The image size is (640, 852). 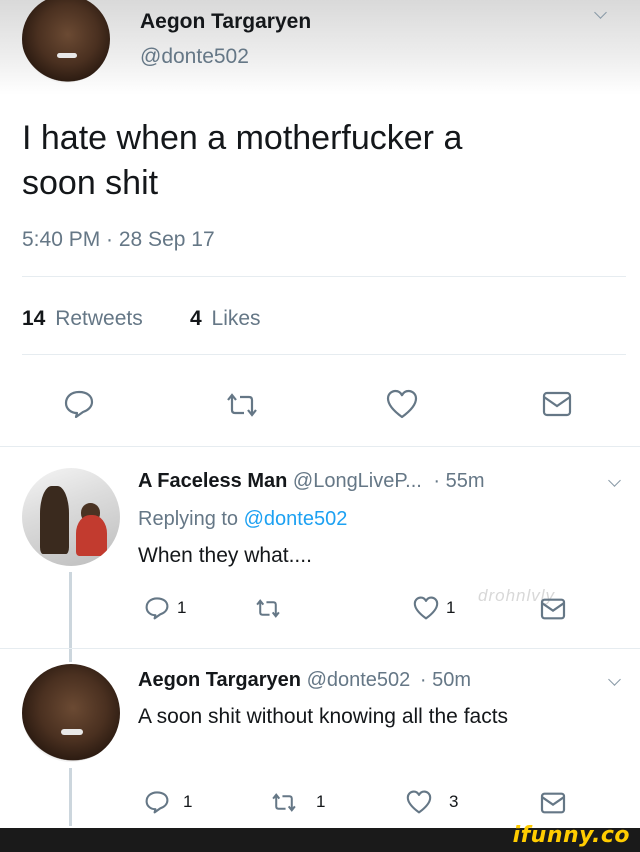 What do you see at coordinates (188, 519) in the screenshot?
I see `replying-prefix: Replying to` at bounding box center [188, 519].